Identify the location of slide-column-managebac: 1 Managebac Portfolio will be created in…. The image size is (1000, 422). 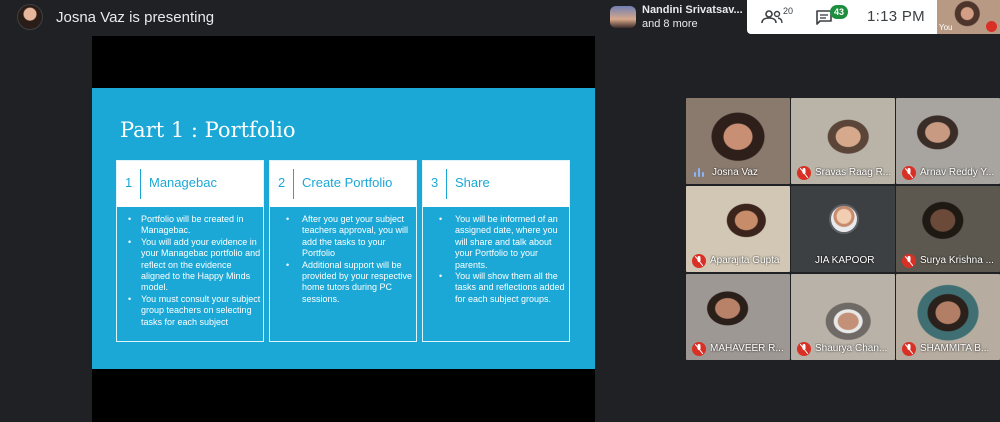
(190, 251).